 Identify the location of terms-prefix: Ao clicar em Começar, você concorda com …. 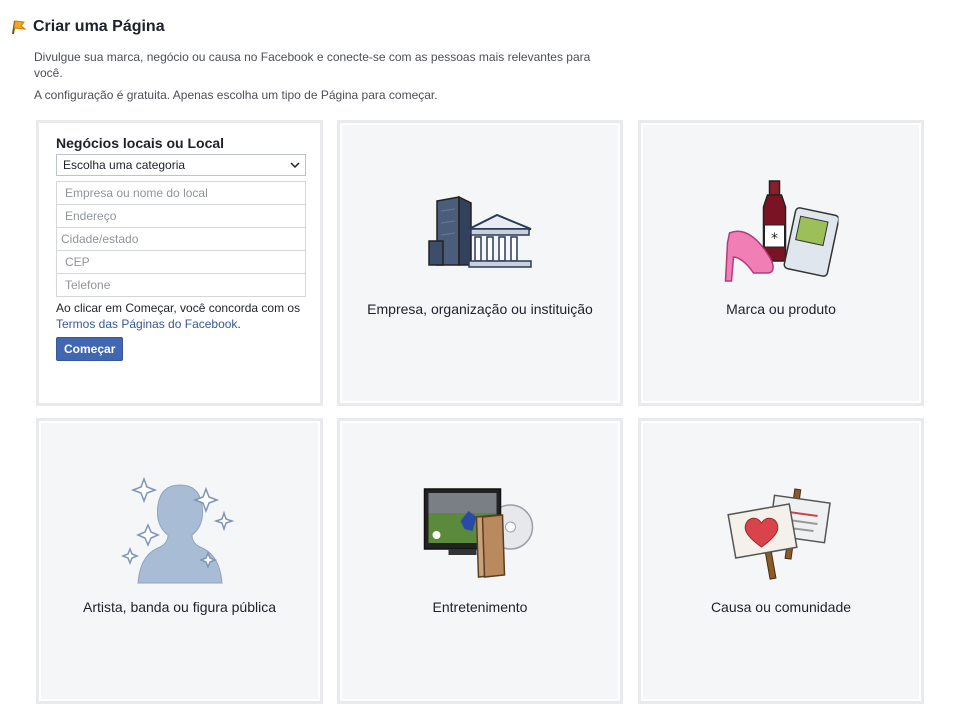
(178, 308).